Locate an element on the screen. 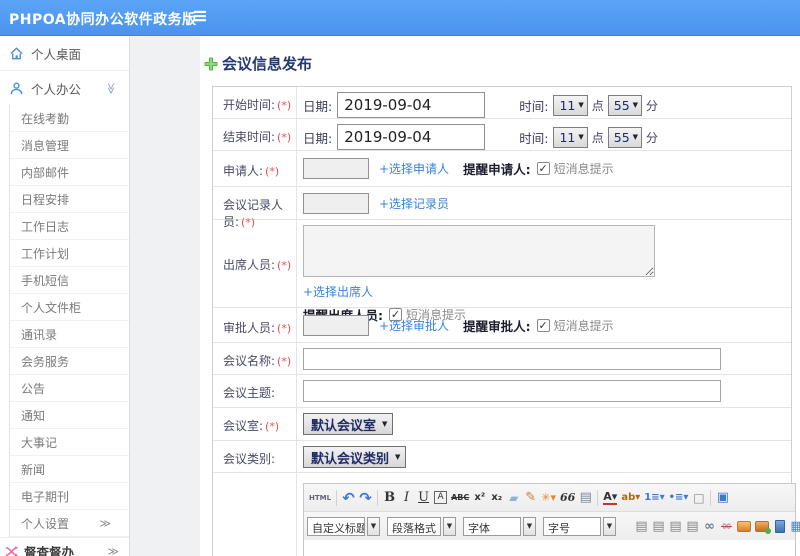  highlight-icon: ab▾ is located at coordinates (630, 498).